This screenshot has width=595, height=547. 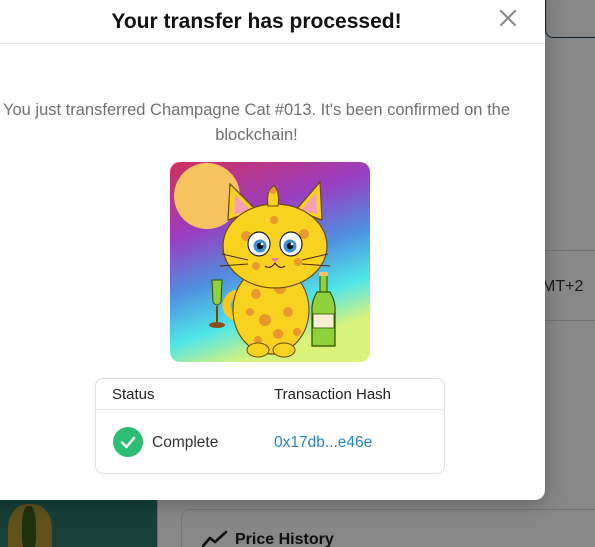 I want to click on transaction-hash-link: 0x17db...e46e, so click(x=323, y=443).